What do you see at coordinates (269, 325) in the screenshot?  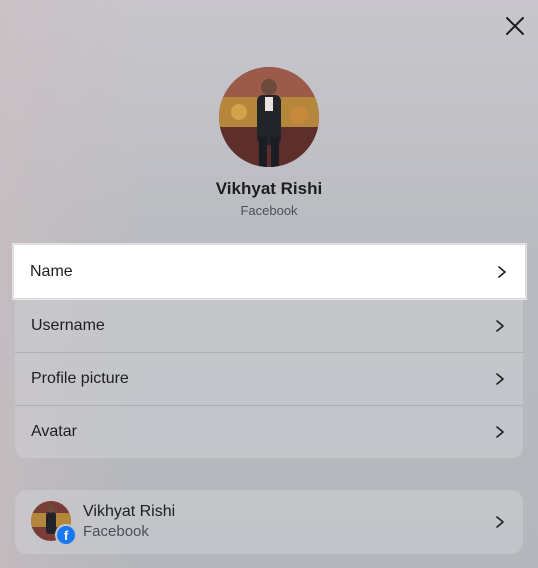 I see `menu-item-username: Username` at bounding box center [269, 325].